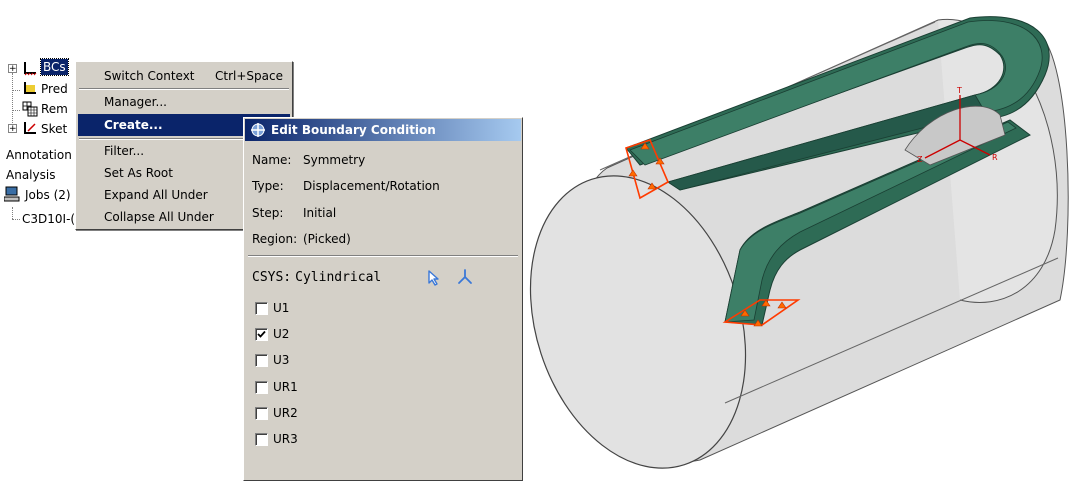  What do you see at coordinates (54, 89) in the screenshot?
I see `tree-item-label: Pred` at bounding box center [54, 89].